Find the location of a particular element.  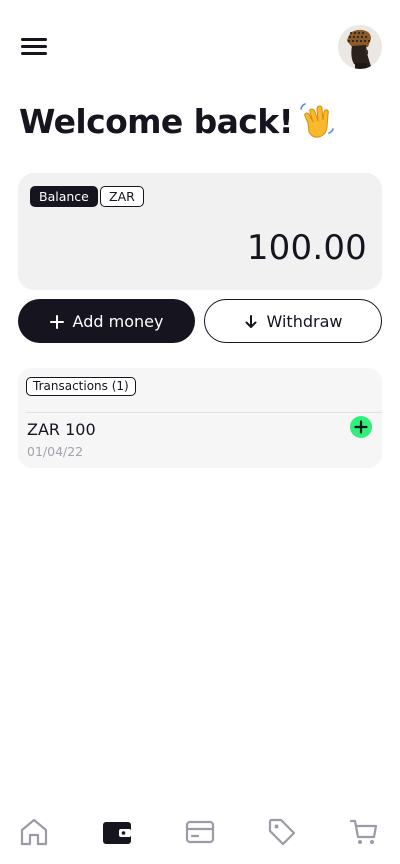

avatar-portrait-icon is located at coordinates (360, 47).